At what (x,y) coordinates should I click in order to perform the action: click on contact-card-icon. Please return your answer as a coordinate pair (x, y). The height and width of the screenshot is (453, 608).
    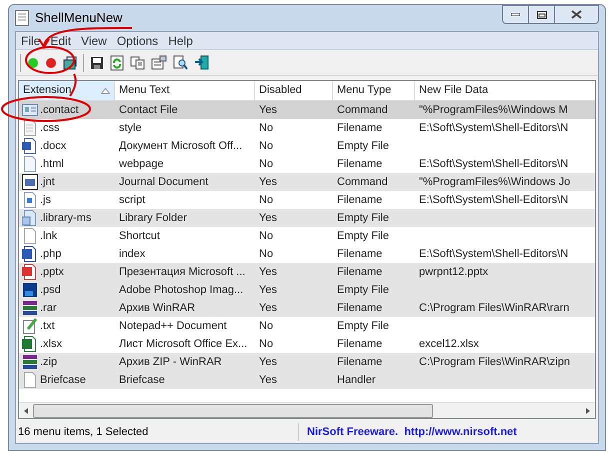
    Looking at the image, I should click on (30, 110).